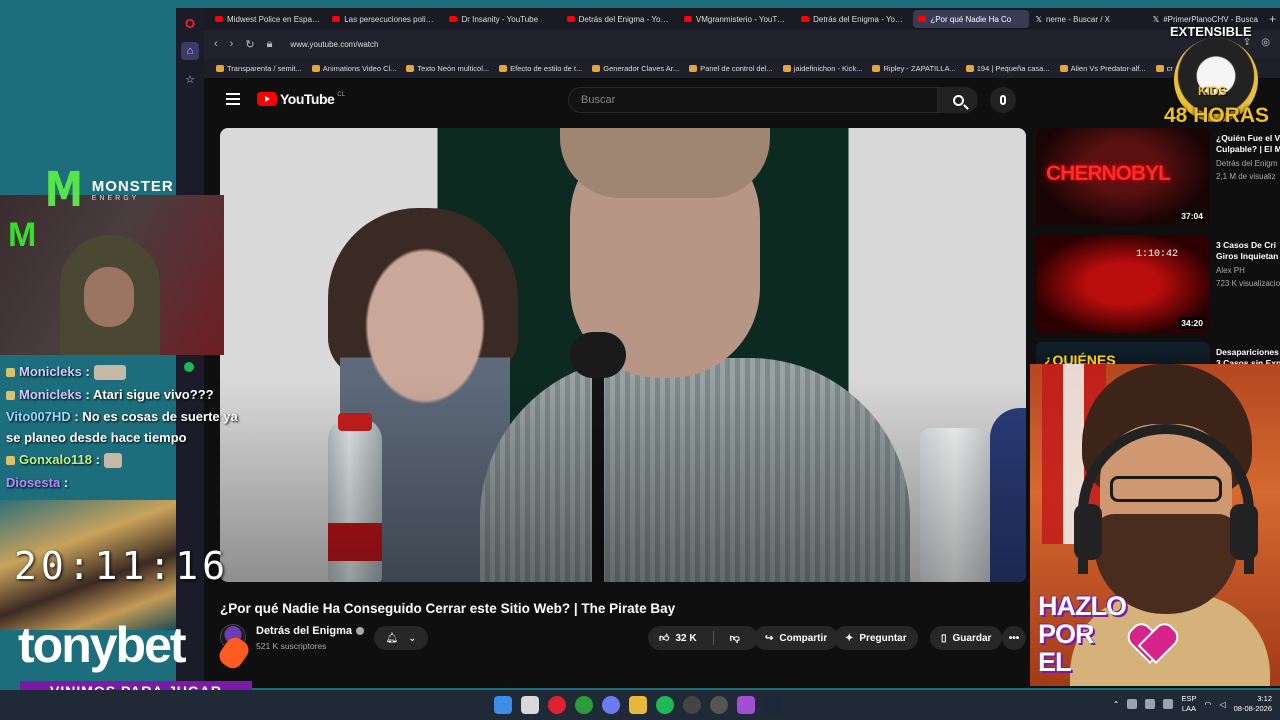 This screenshot has height=720, width=1280. I want to click on back-icon: ‹, so click(216, 44).